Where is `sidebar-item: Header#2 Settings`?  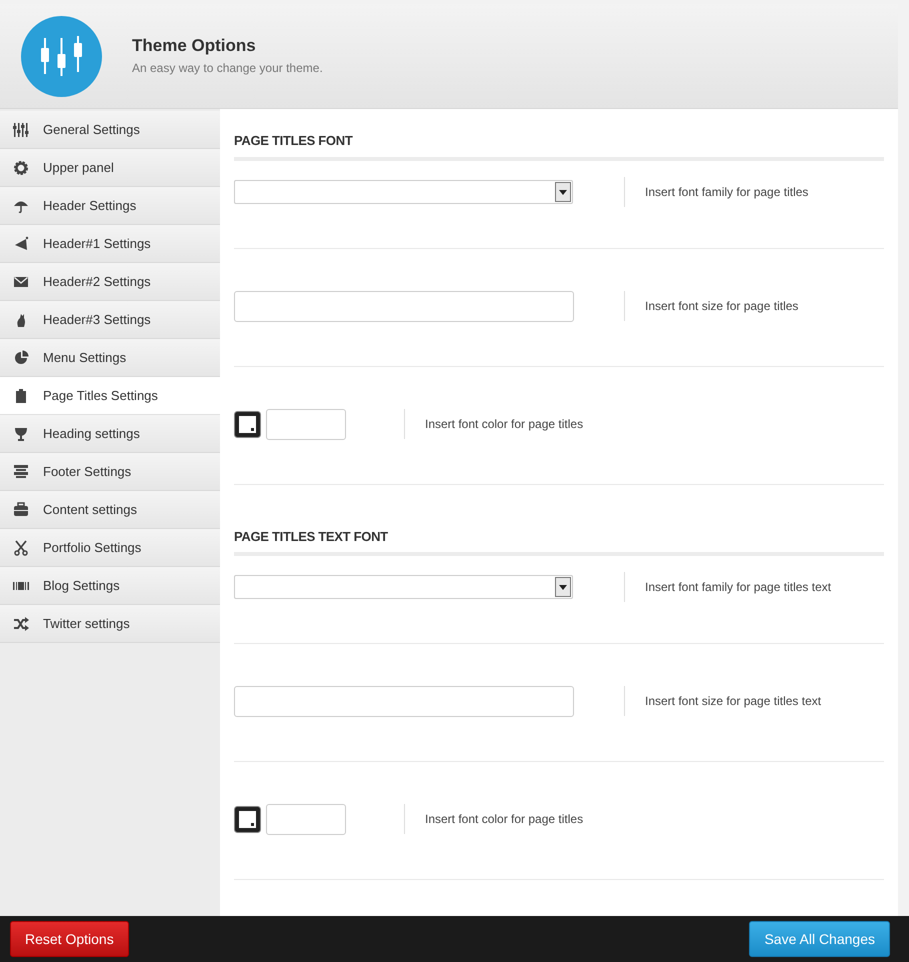 sidebar-item: Header#2 Settings is located at coordinates (110, 282).